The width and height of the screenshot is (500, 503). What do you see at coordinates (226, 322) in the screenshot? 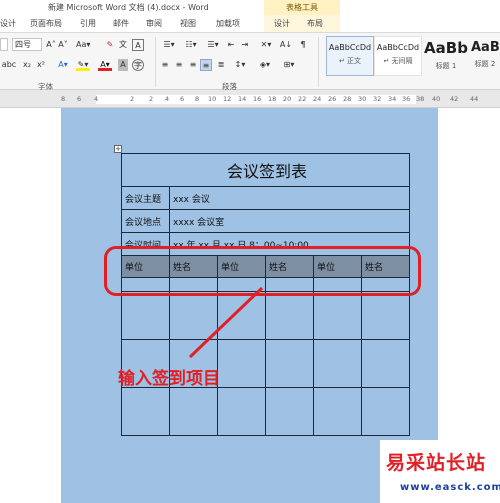
I see `annotation-arrow-line` at bounding box center [226, 322].